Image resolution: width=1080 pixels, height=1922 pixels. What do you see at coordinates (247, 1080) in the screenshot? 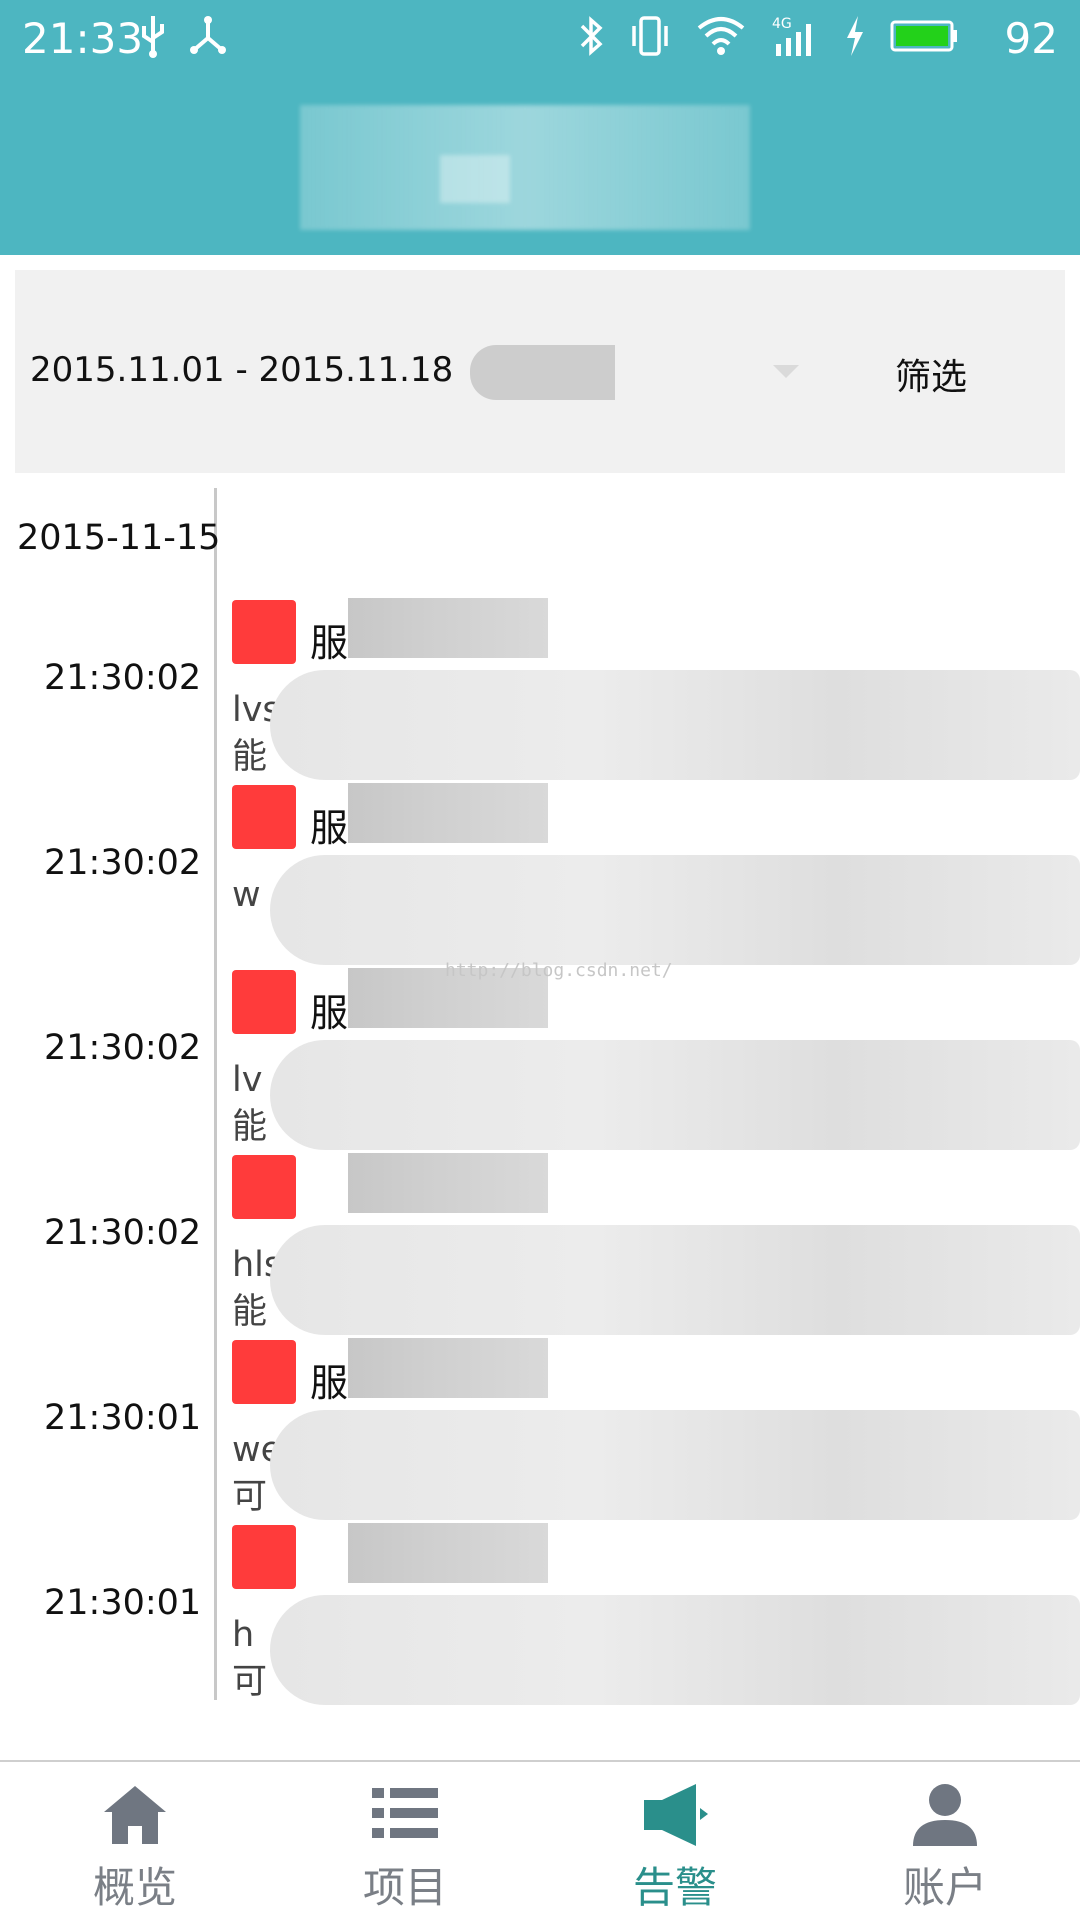
I see `alert-host: lv` at bounding box center [247, 1080].